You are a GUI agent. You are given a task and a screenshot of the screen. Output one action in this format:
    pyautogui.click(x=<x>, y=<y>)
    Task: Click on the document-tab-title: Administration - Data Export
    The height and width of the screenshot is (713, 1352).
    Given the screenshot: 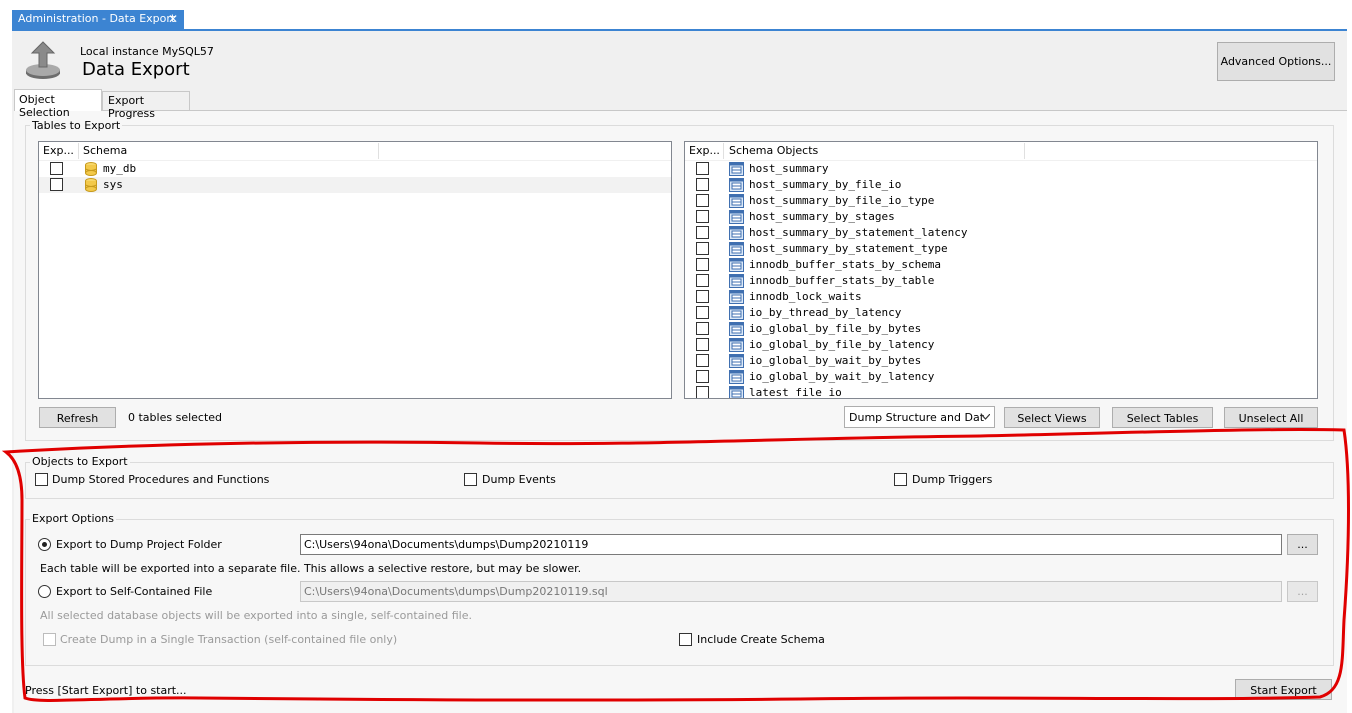 What is the action you would take?
    pyautogui.click(x=97, y=18)
    